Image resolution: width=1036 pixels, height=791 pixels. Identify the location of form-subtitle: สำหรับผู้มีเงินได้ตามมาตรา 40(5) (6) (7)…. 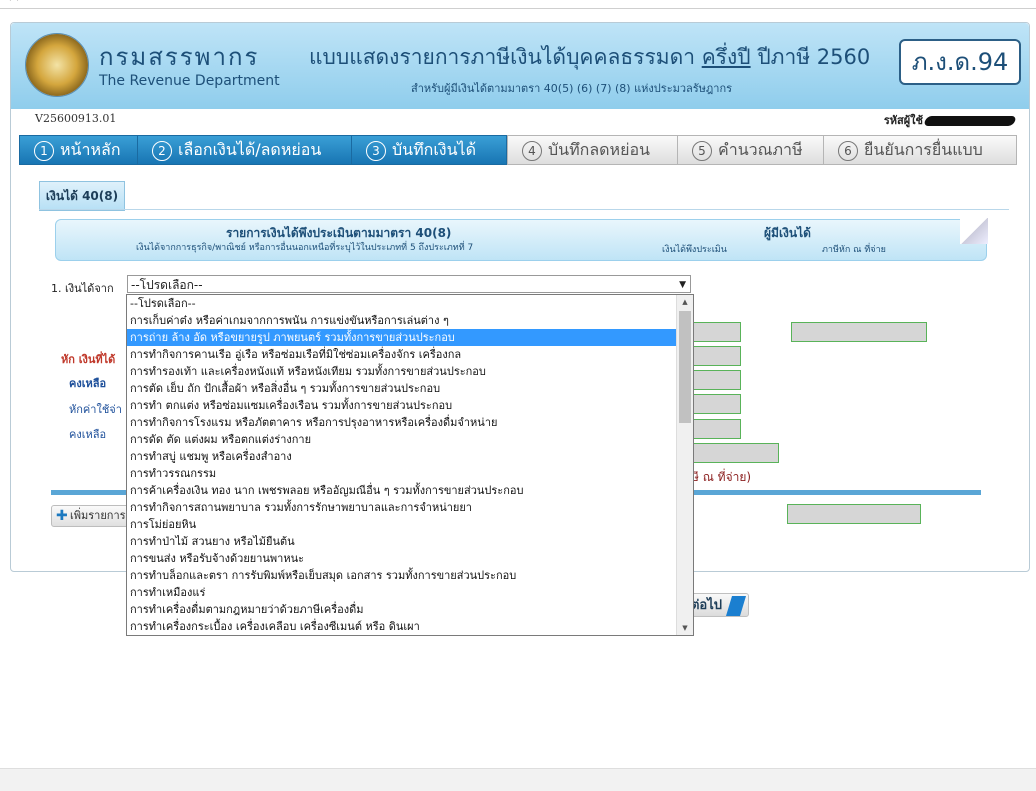
(572, 88).